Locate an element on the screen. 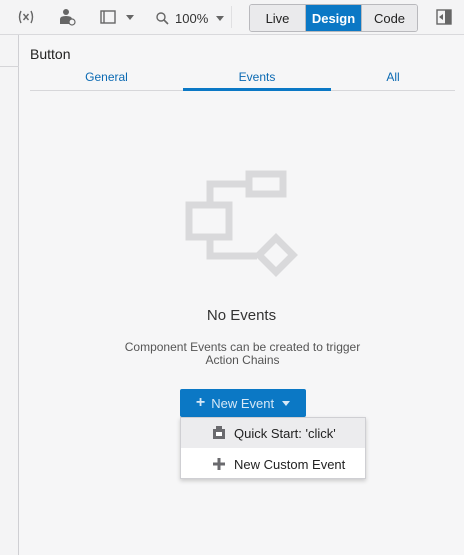 This screenshot has width=464, height=555. canvas-edge-header is located at coordinates (9, 51).